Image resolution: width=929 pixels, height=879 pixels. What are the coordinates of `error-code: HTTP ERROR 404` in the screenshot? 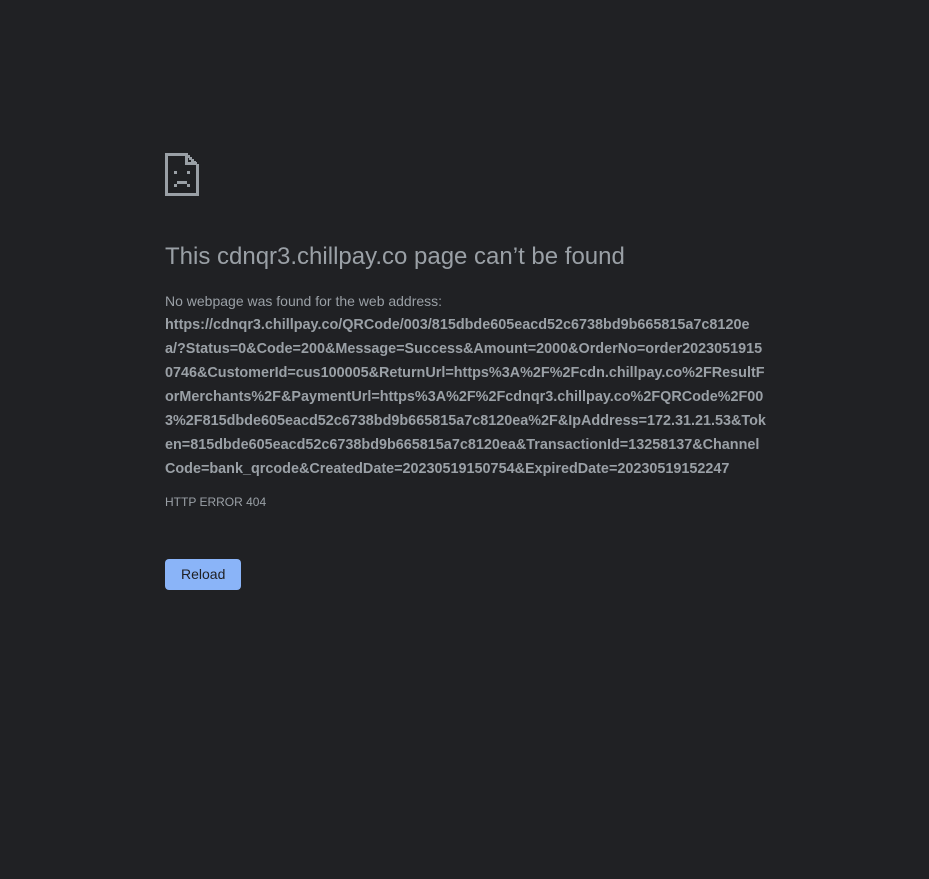 It's located at (216, 502).